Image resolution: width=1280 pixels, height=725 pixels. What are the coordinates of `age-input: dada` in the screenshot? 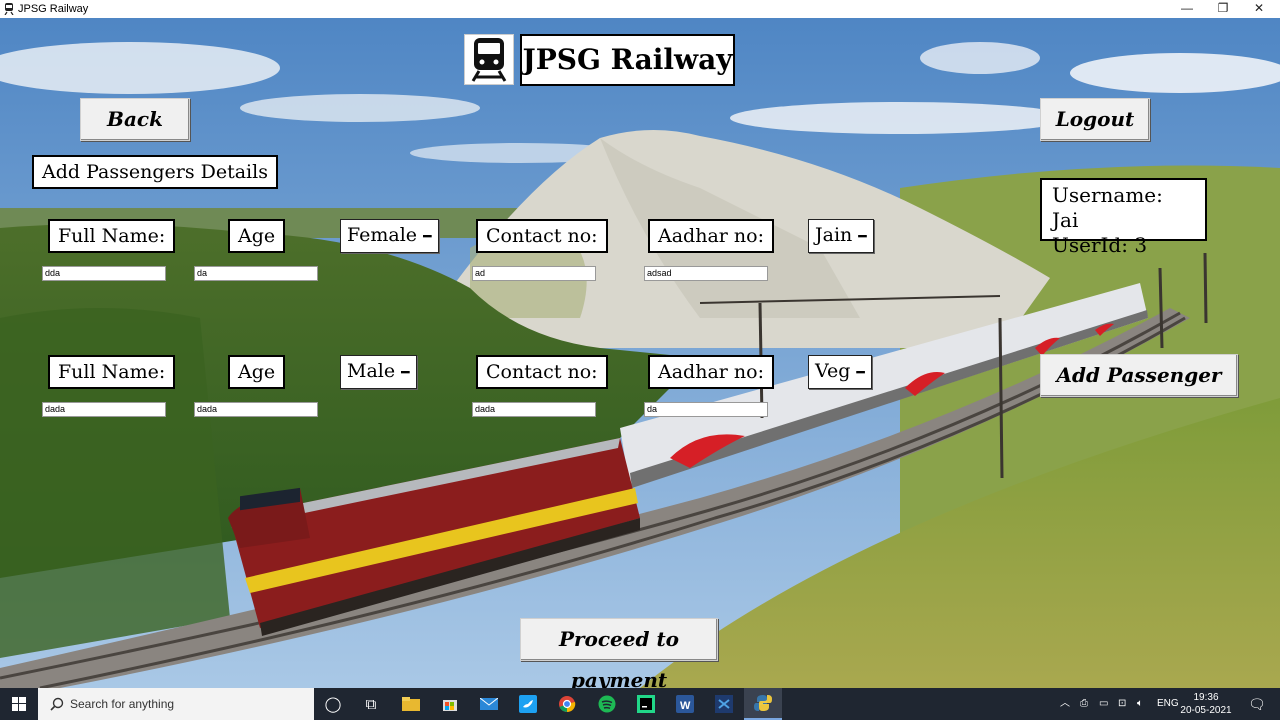 It's located at (256, 409).